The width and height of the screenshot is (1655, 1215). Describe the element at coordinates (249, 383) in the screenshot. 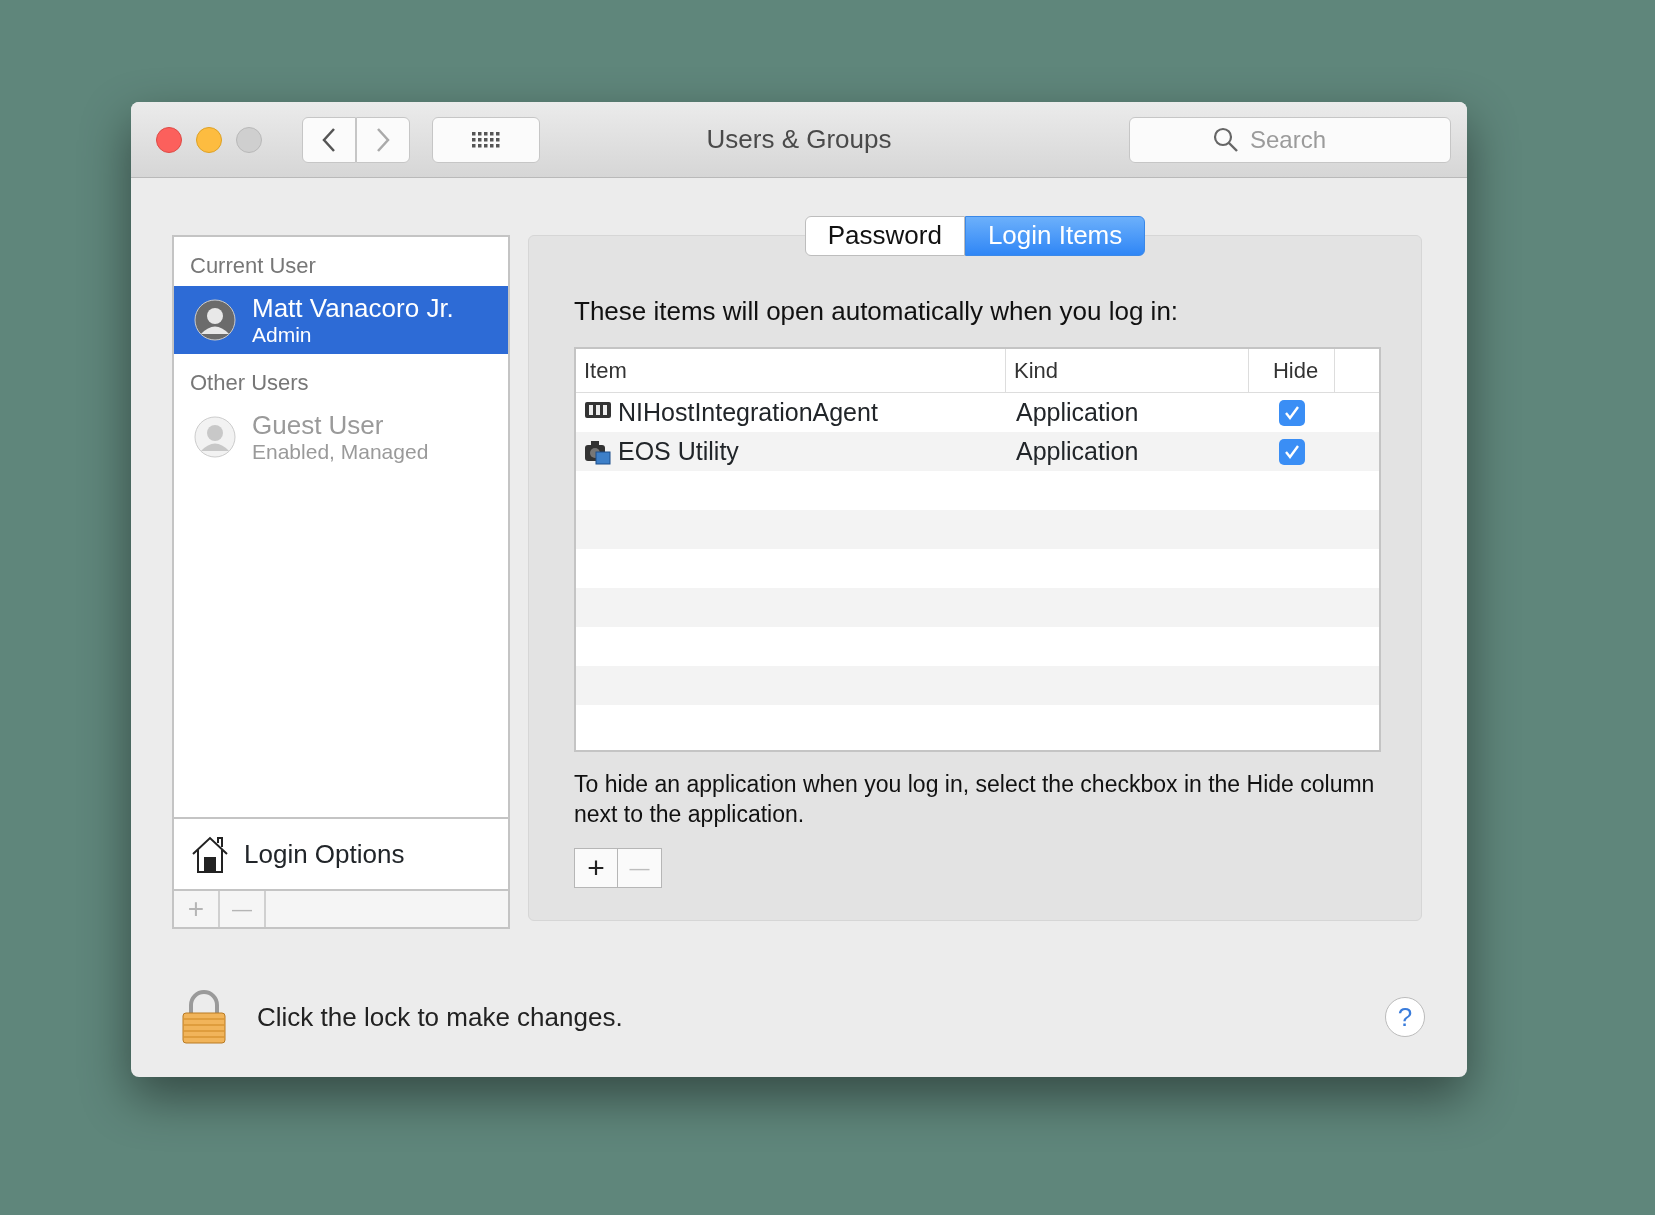

I see `section-heading: Other Users` at that location.